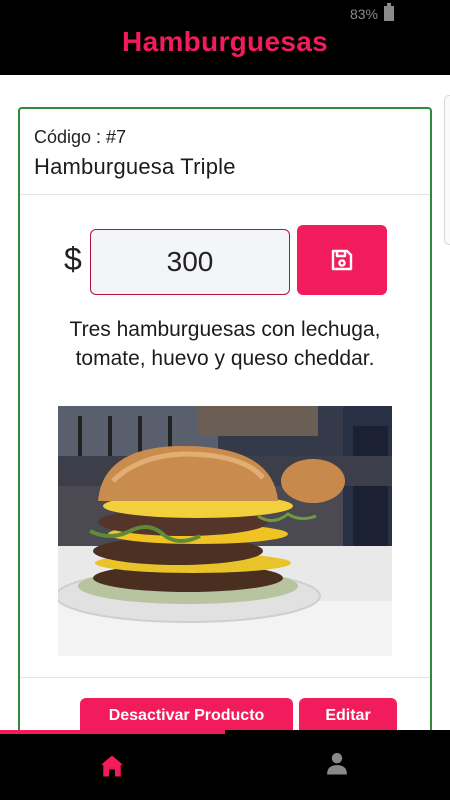  I want to click on person-icon, so click(337, 763).